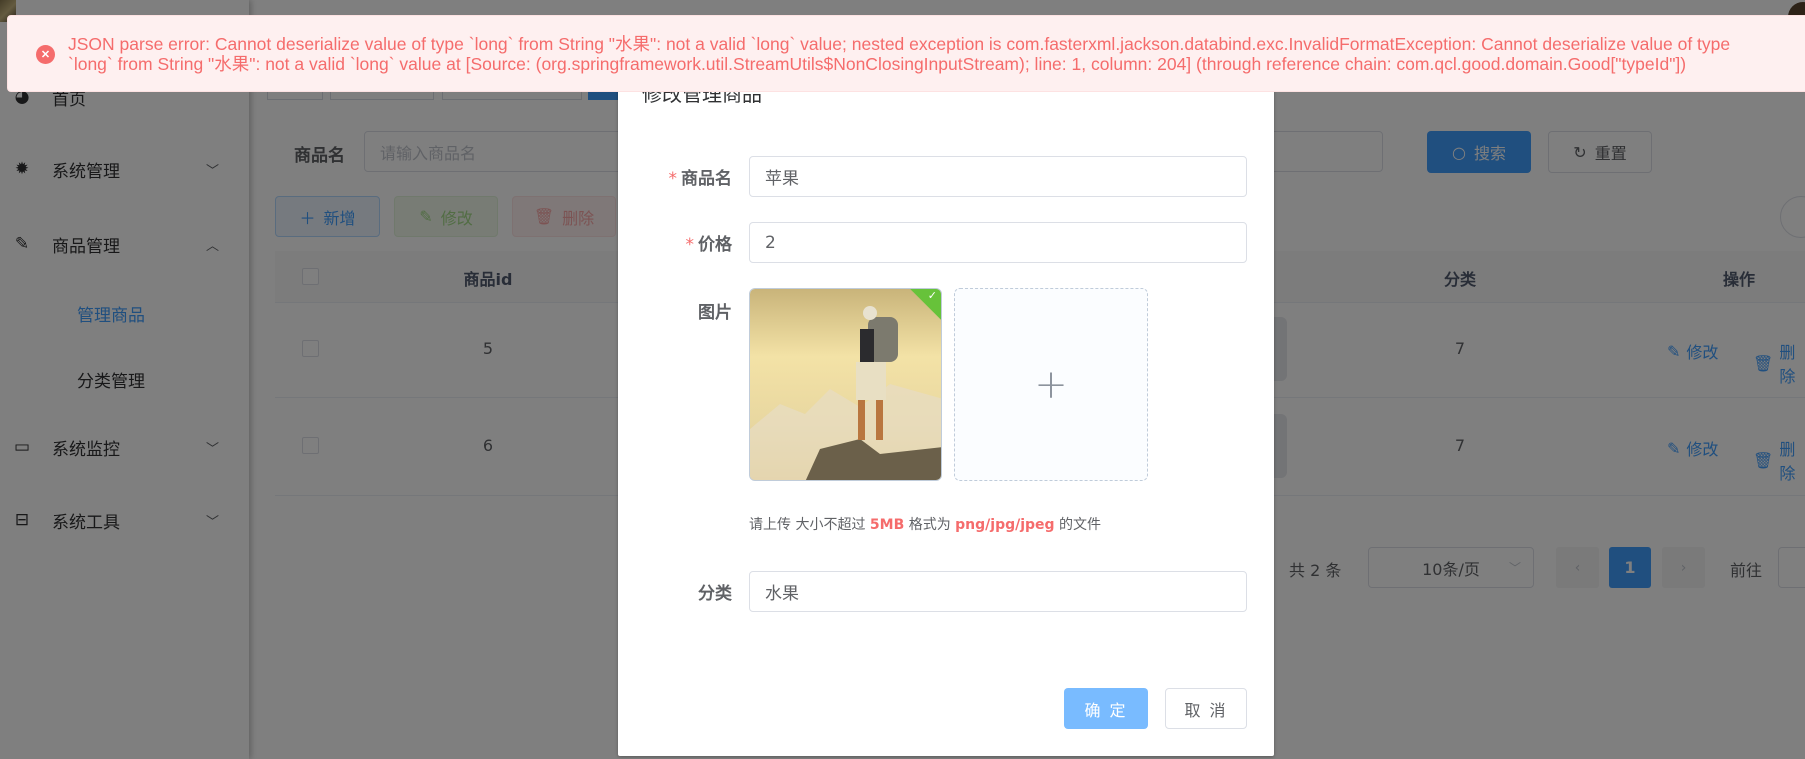 Image resolution: width=1805 pixels, height=759 pixels. What do you see at coordinates (998, 242) in the screenshot?
I see `price-input: 2` at bounding box center [998, 242].